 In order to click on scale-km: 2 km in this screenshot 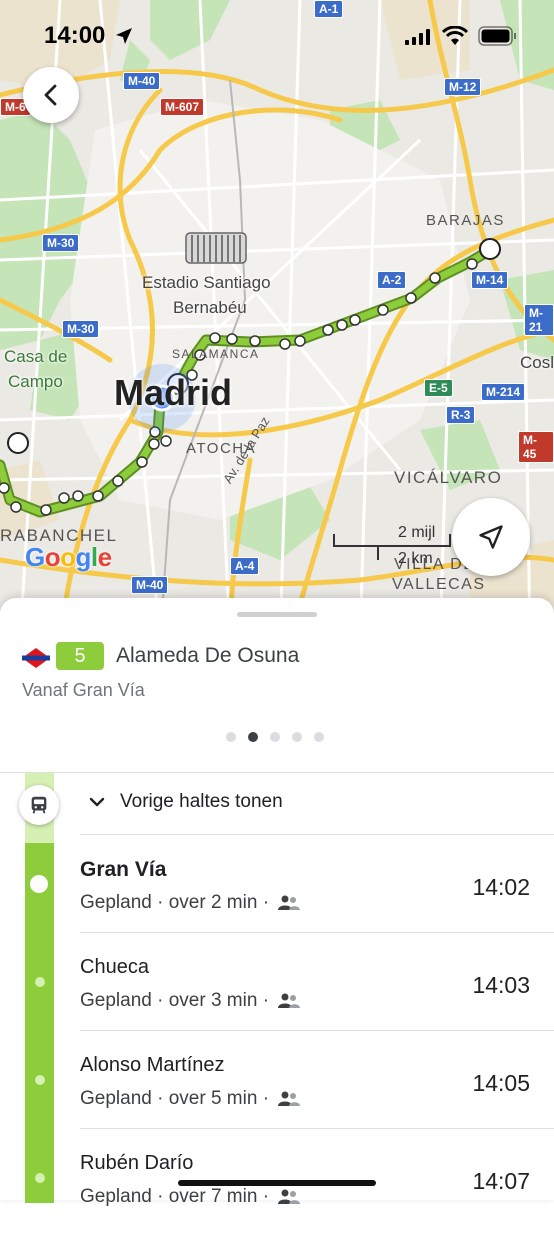, I will do `click(415, 558)`.